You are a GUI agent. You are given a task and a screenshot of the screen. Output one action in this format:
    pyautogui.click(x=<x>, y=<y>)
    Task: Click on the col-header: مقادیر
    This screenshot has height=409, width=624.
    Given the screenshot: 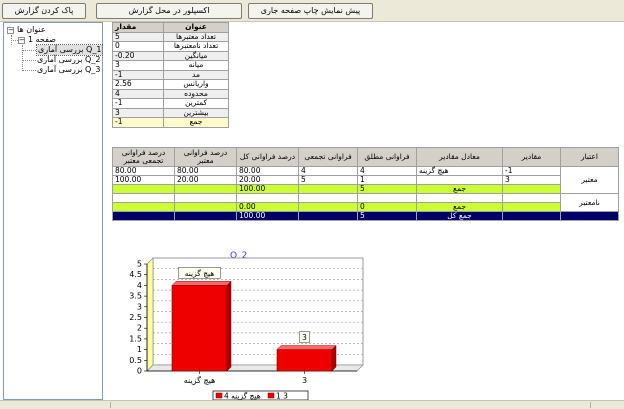 What is the action you would take?
    pyautogui.click(x=531, y=157)
    